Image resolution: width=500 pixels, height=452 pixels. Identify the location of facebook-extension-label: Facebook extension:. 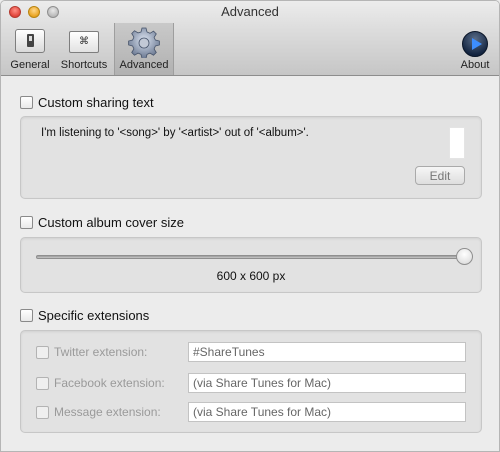
(109, 383).